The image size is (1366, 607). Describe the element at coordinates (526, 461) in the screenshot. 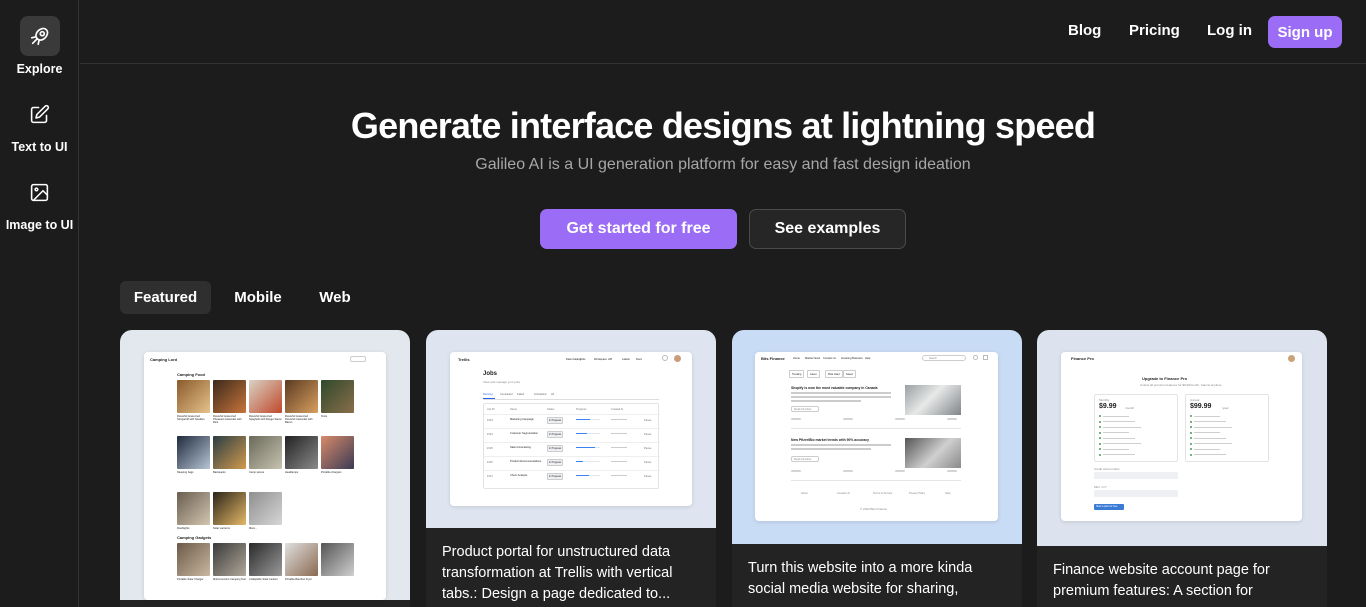

I see `preview-cell: Product Recommendations` at that location.